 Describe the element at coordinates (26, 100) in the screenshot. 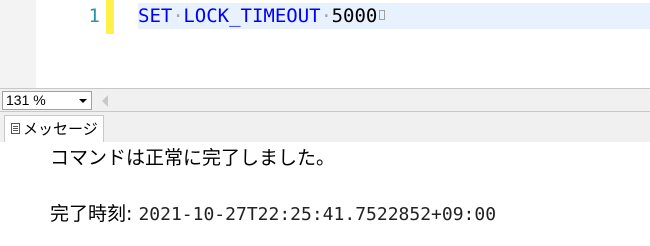

I see `zoom-value: 131 %` at that location.